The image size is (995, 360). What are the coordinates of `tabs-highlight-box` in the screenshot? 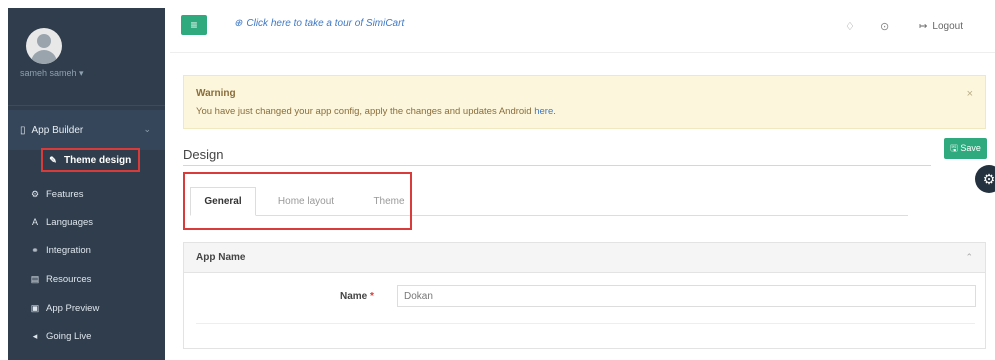 It's located at (297, 201).